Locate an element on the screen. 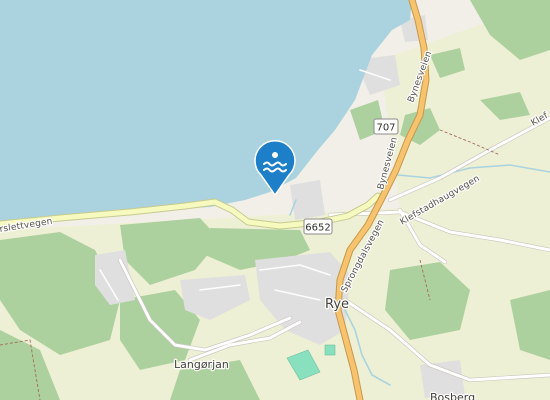 This screenshot has height=400, width=550. road-shield-6652: 6652 is located at coordinates (318, 226).